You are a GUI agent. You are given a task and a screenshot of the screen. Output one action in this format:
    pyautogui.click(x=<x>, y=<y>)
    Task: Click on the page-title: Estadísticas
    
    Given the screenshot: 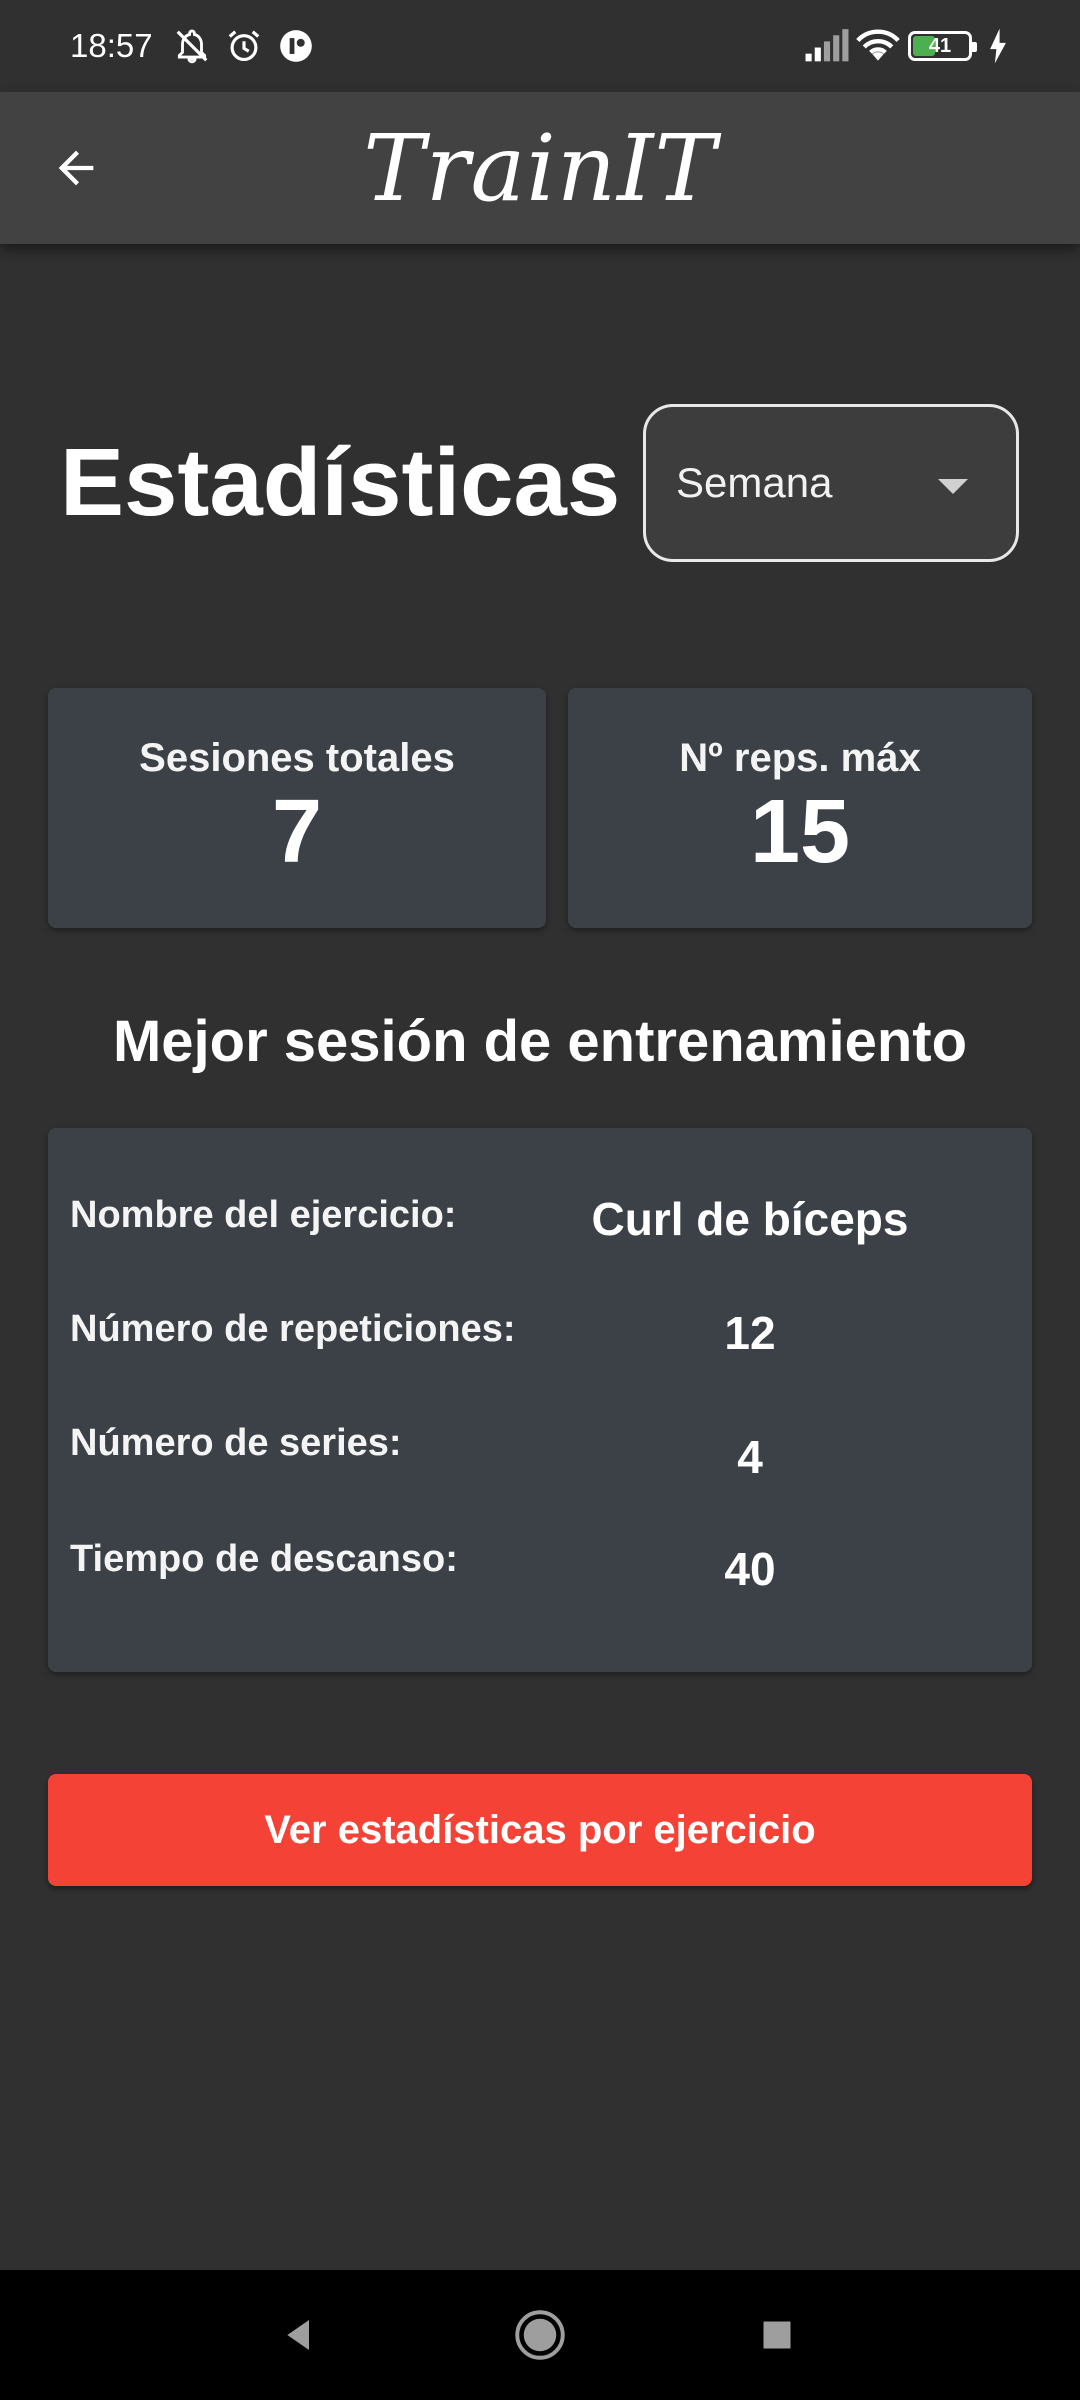 What is the action you would take?
    pyautogui.click(x=340, y=482)
    